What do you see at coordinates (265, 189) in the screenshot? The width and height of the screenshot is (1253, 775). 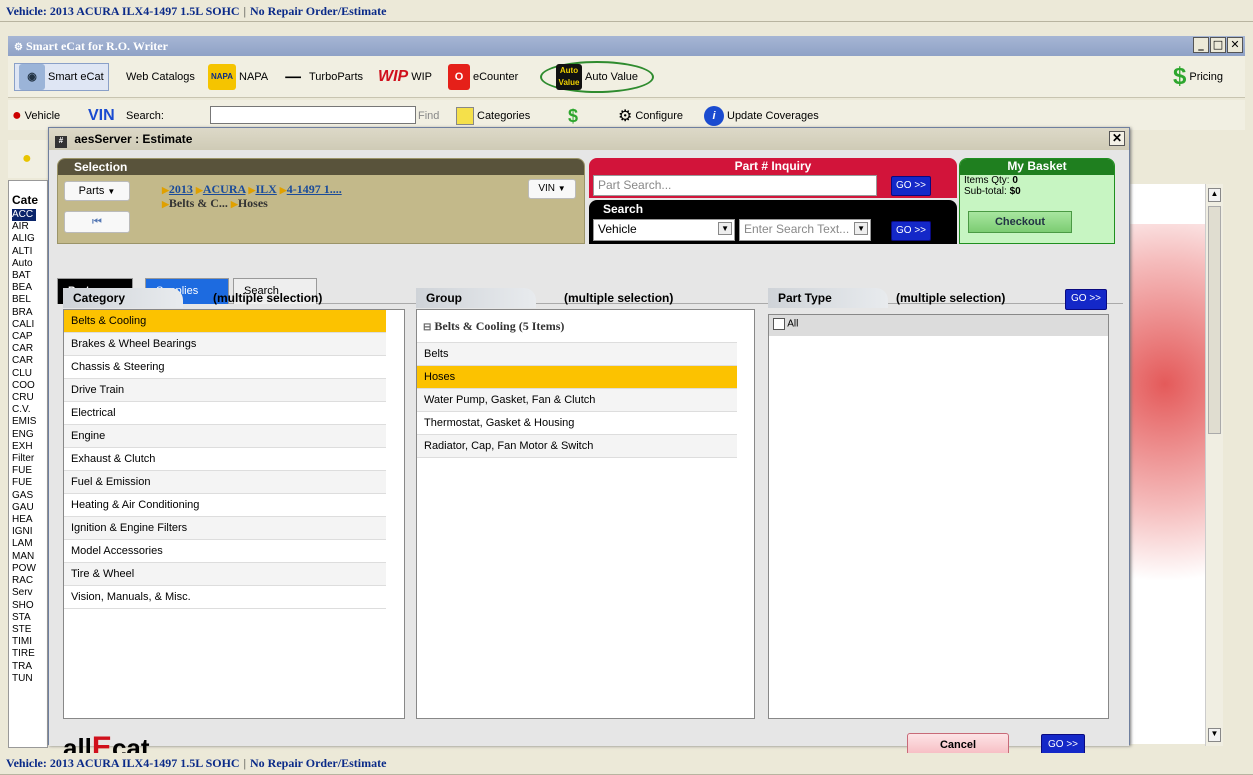 I see `crumb-model: ILX` at bounding box center [265, 189].